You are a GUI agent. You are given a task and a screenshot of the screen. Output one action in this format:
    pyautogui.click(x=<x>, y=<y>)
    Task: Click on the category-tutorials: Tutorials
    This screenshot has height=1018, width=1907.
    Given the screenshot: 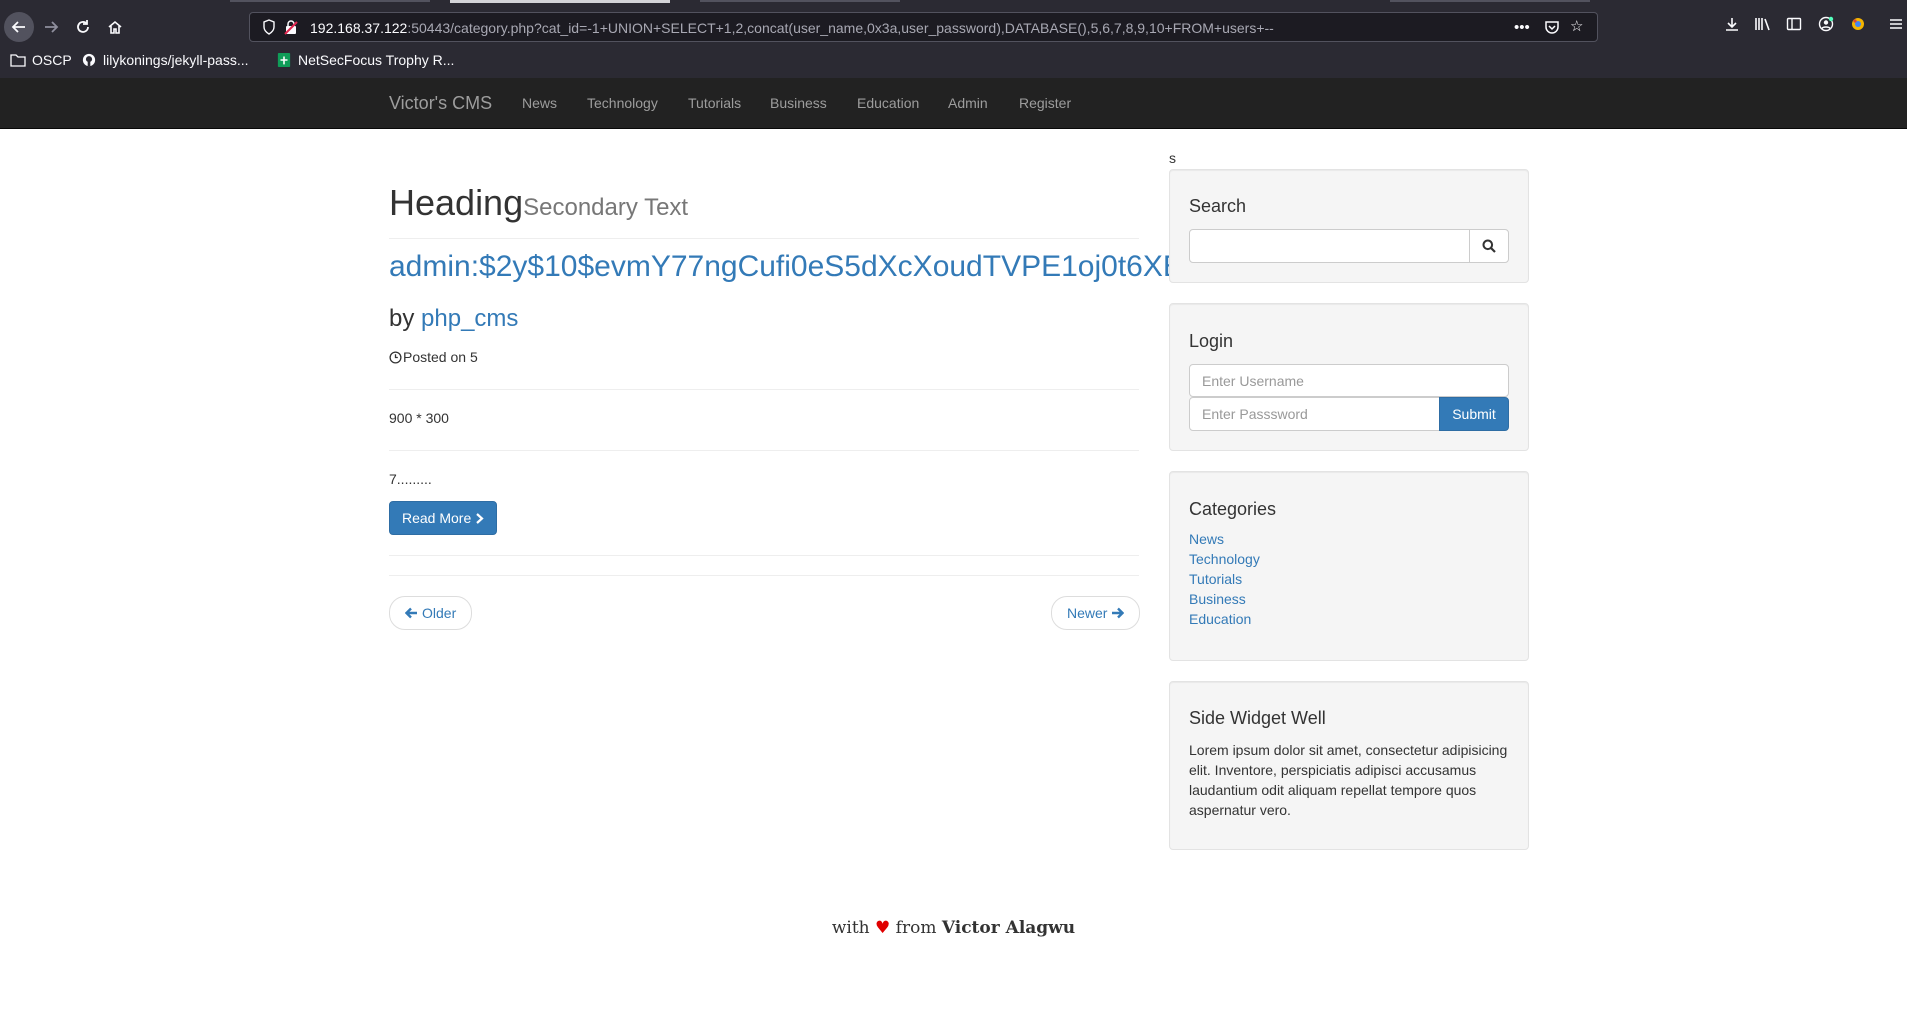 What is the action you would take?
    pyautogui.click(x=1215, y=579)
    